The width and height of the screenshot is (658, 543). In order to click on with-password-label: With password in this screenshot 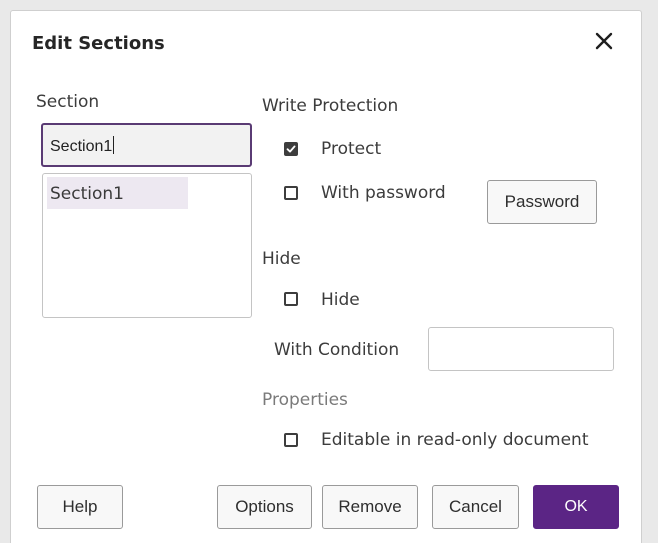, I will do `click(383, 193)`.